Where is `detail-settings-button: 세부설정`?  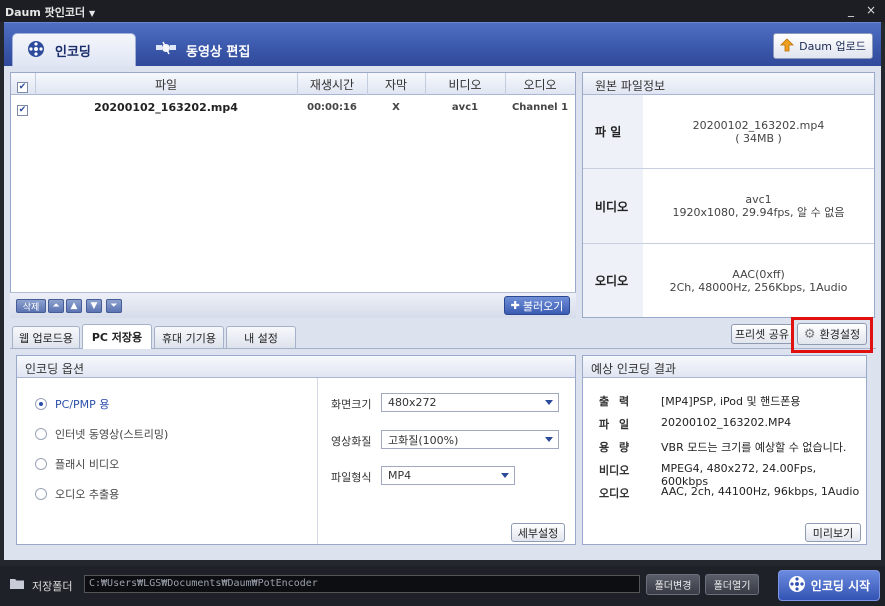
detail-settings-button: 세부설정 is located at coordinates (538, 532).